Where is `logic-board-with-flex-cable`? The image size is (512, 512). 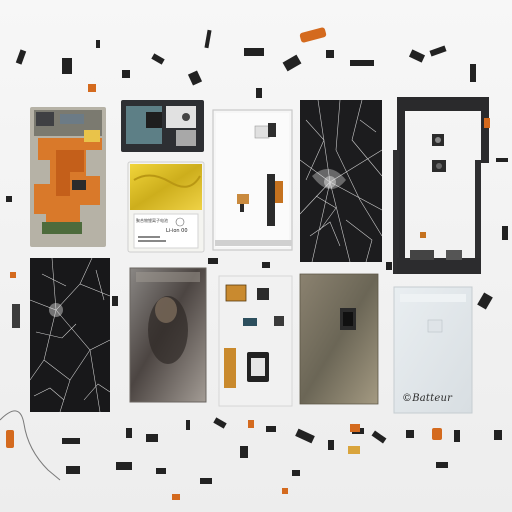 logic-board-with-flex-cable is located at coordinates (68, 177).